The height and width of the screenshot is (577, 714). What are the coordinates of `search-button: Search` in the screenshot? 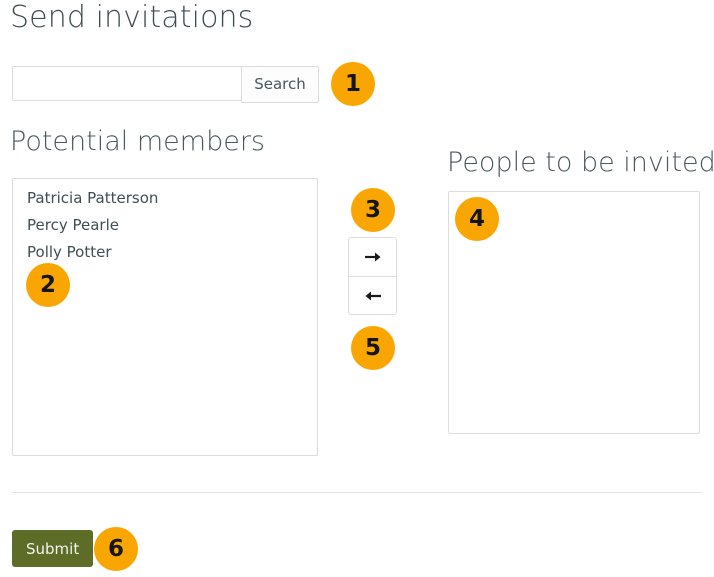 It's located at (280, 84).